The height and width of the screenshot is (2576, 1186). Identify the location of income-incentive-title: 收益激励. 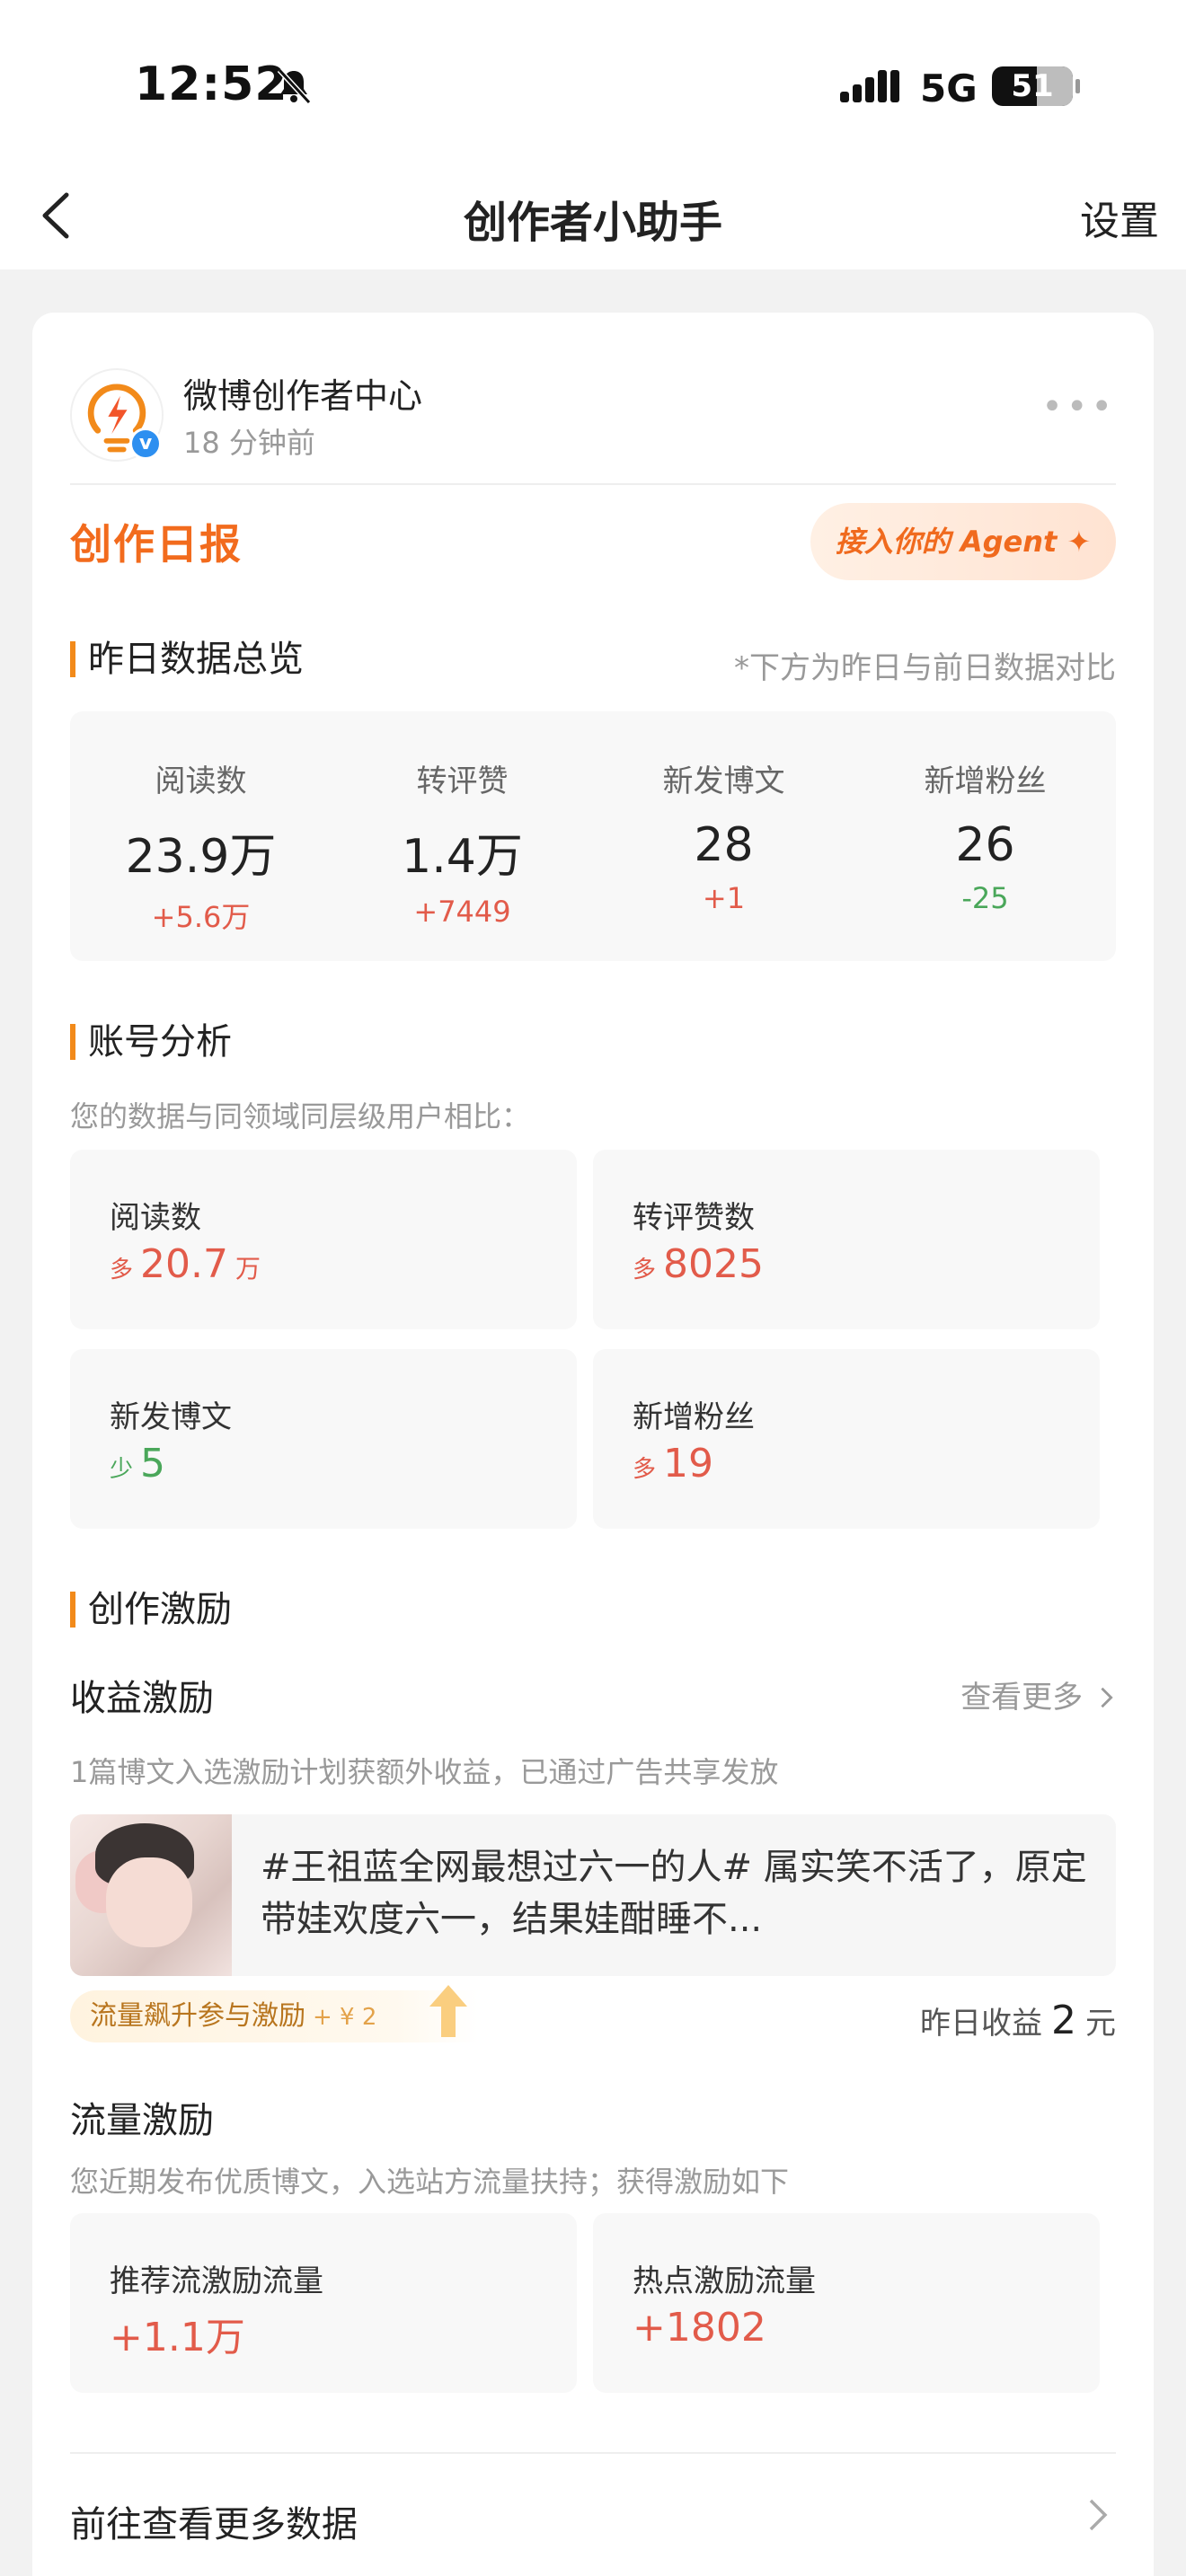
(142, 1698).